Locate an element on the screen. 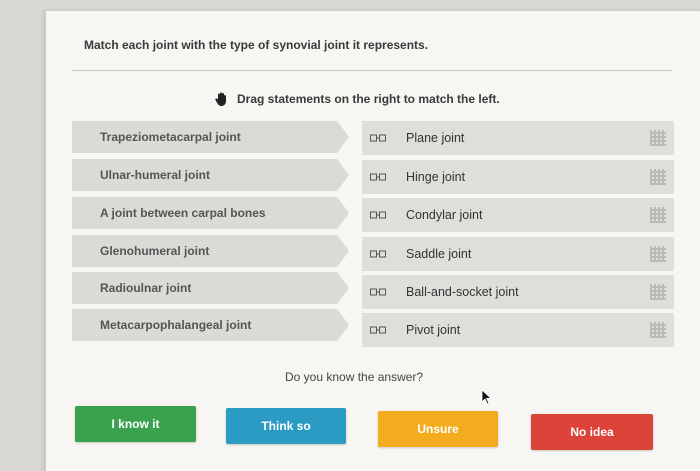 This screenshot has height=471, width=700. left-item: Trapeziometacarpal joint is located at coordinates (210, 137).